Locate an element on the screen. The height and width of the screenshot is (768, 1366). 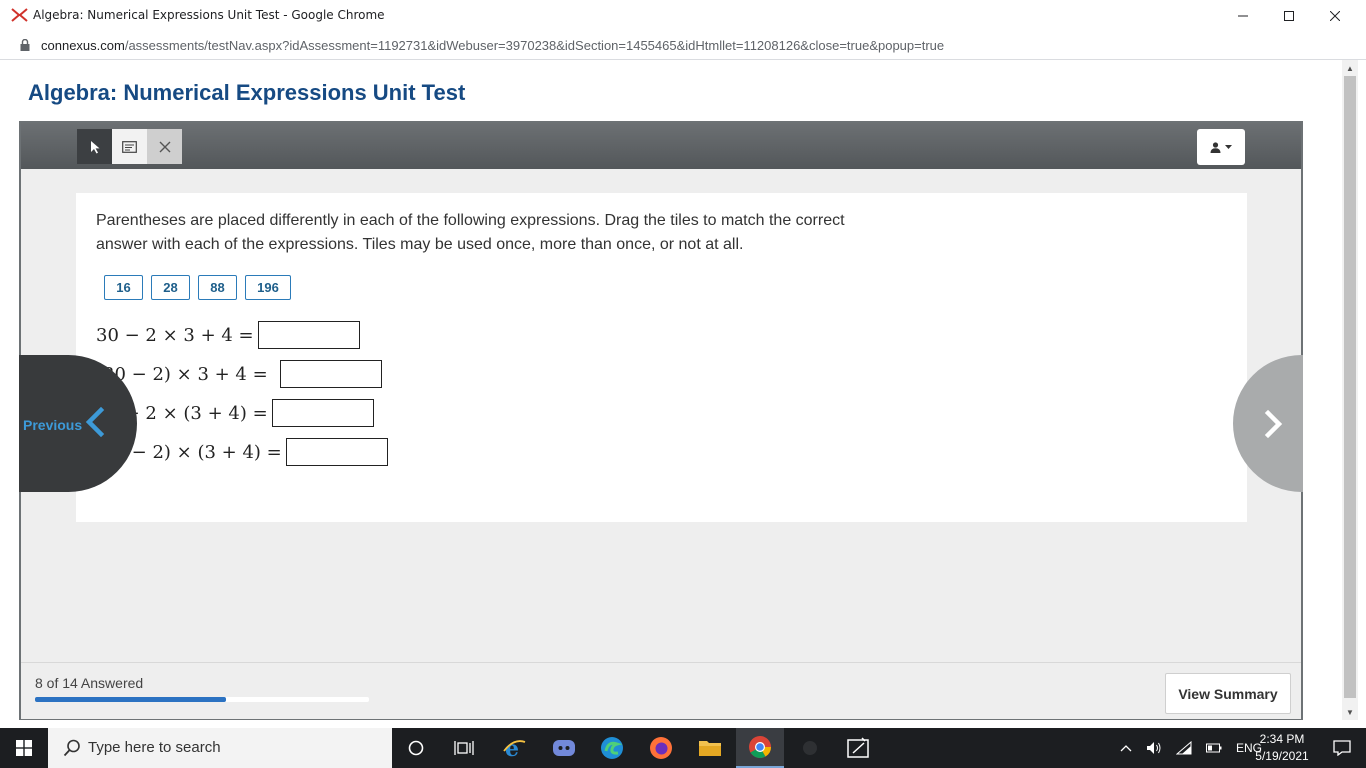
scroll-up-arrow-icon: ▲ is located at coordinates (1350, 68).